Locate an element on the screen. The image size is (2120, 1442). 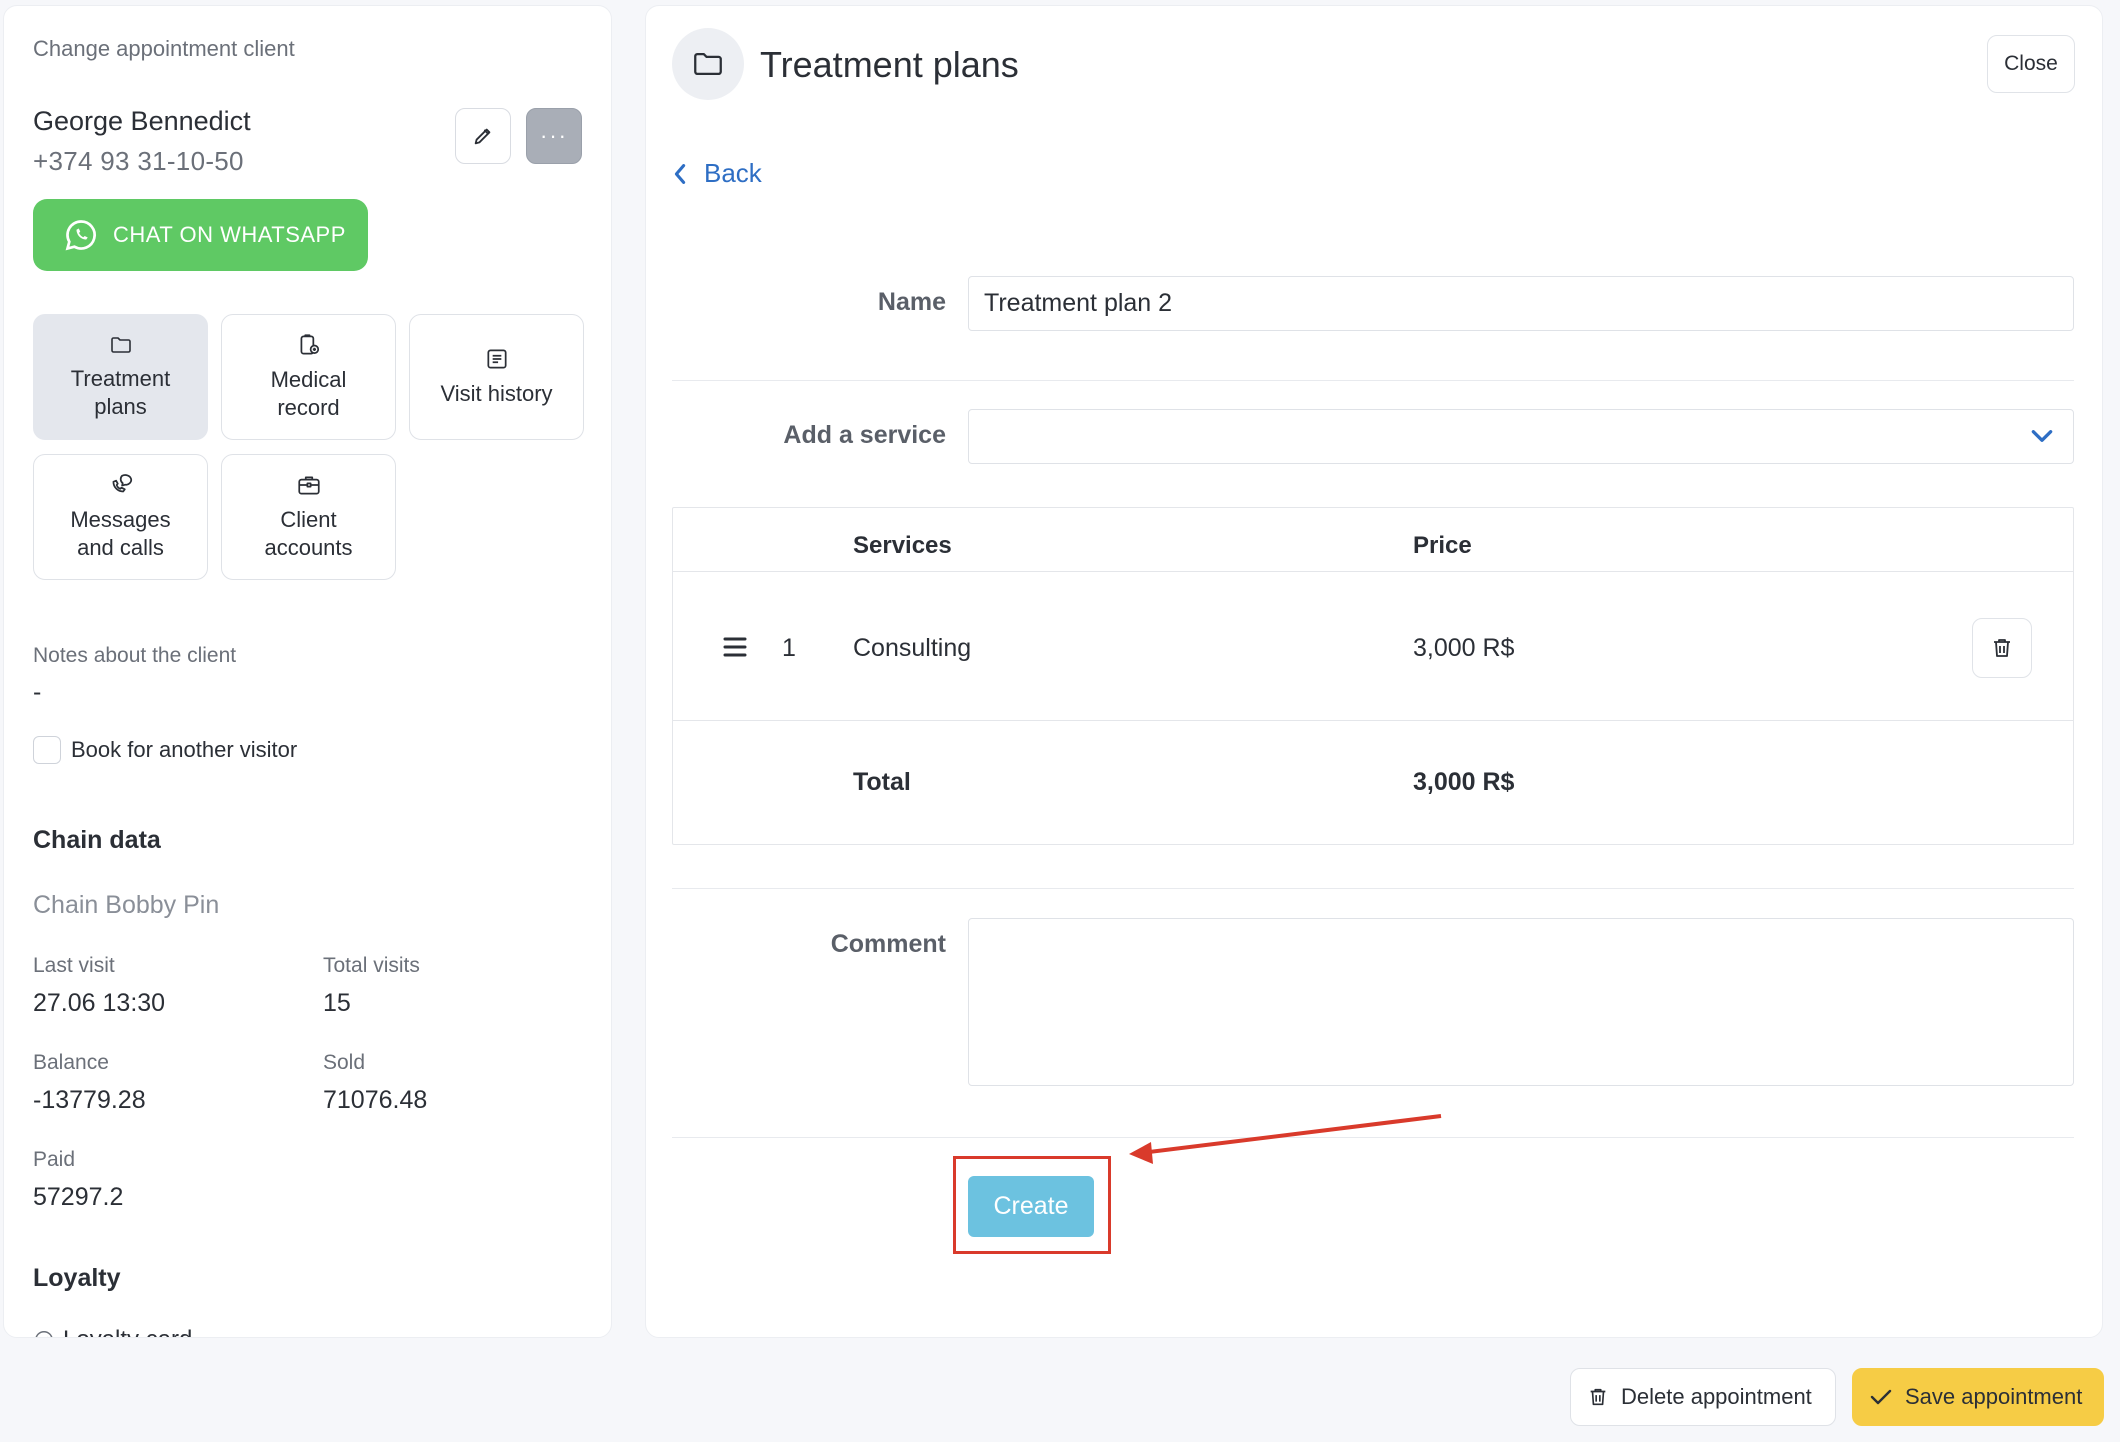
add-service-select is located at coordinates (1521, 436).